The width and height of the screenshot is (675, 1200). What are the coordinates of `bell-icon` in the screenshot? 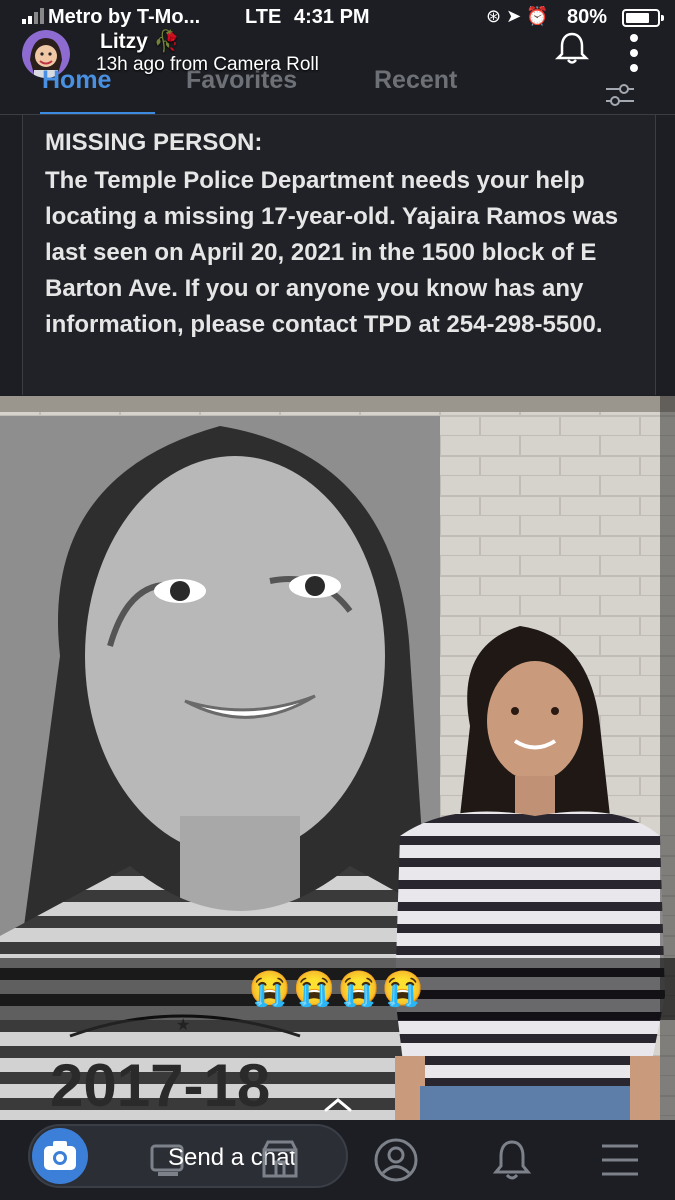 It's located at (572, 48).